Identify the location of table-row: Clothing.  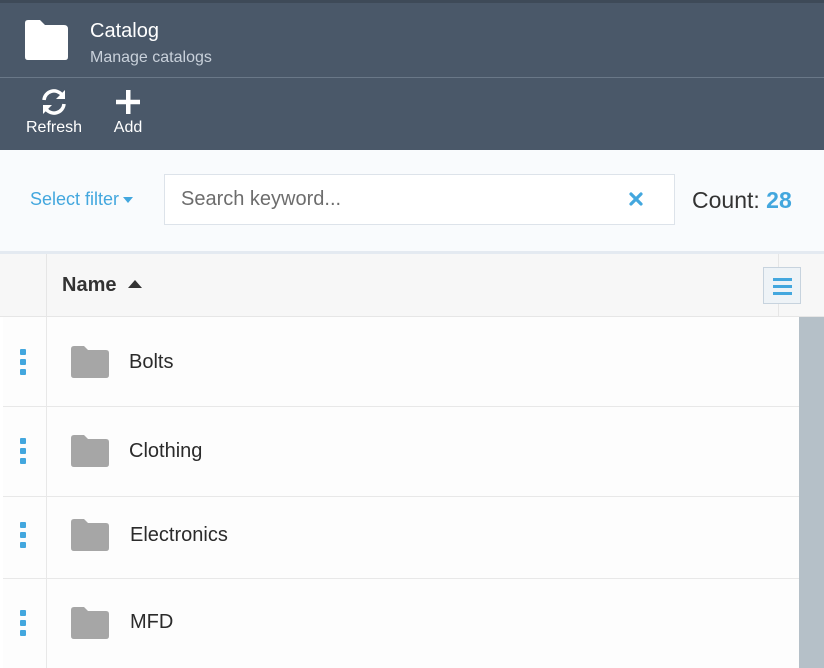
(401, 452).